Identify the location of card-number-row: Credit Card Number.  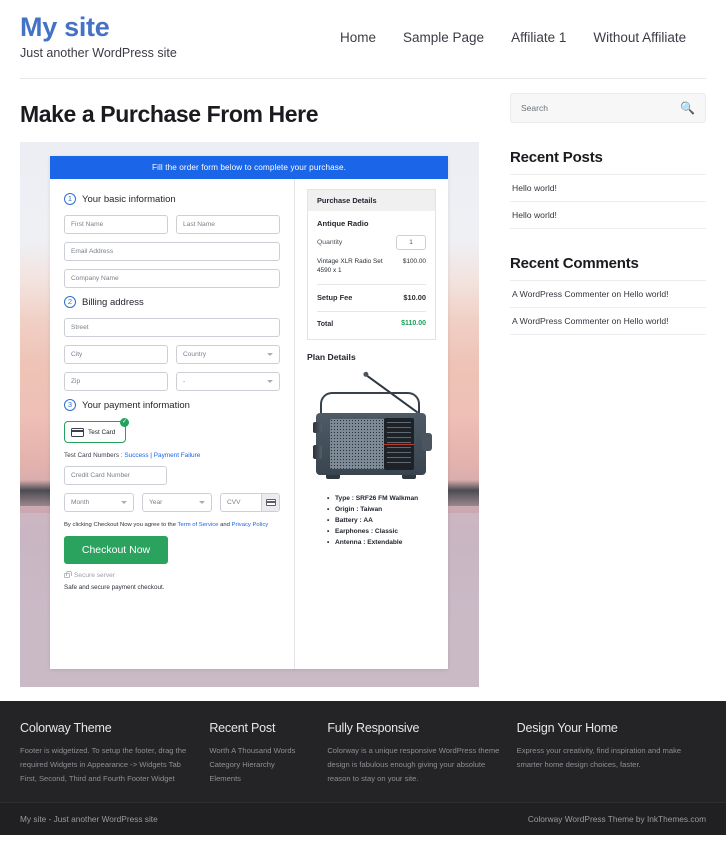
(172, 475).